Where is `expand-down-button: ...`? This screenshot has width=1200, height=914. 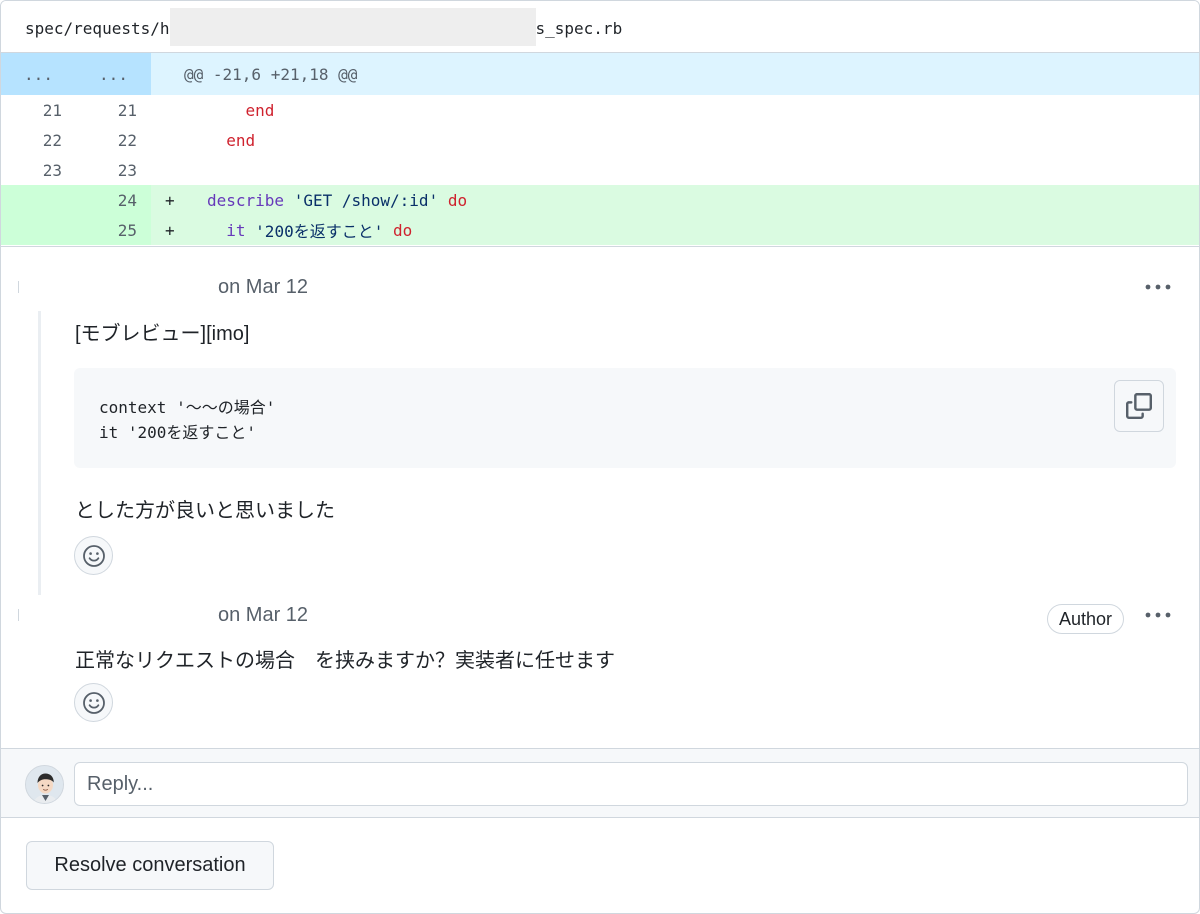
expand-down-button: ... is located at coordinates (113, 74).